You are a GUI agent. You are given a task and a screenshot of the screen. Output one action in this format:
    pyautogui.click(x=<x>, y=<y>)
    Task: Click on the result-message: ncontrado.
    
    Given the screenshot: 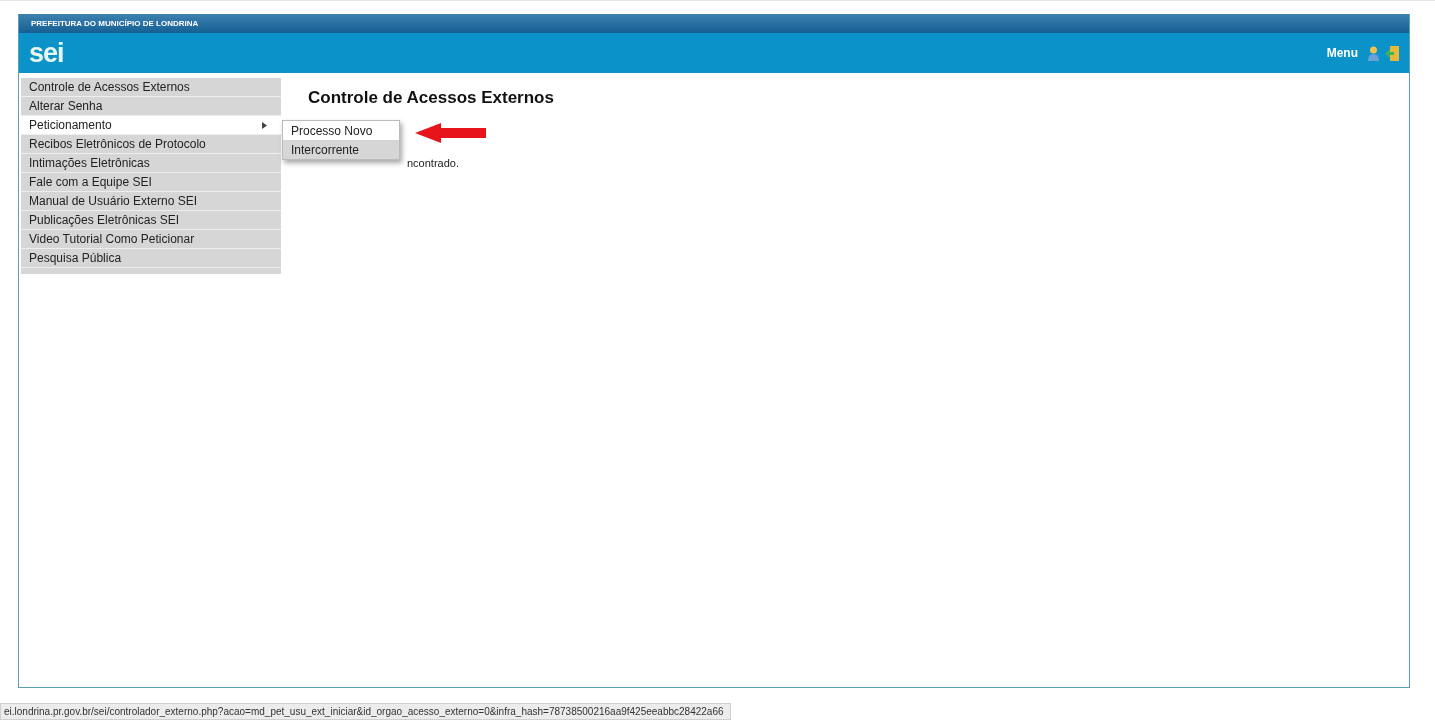 What is the action you would take?
    pyautogui.click(x=433, y=163)
    